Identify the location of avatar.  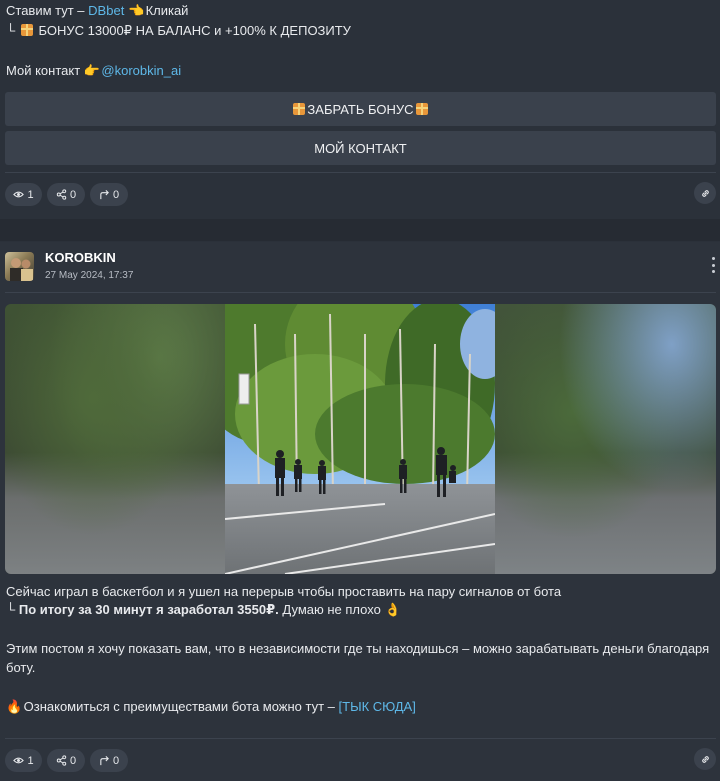
(19, 266).